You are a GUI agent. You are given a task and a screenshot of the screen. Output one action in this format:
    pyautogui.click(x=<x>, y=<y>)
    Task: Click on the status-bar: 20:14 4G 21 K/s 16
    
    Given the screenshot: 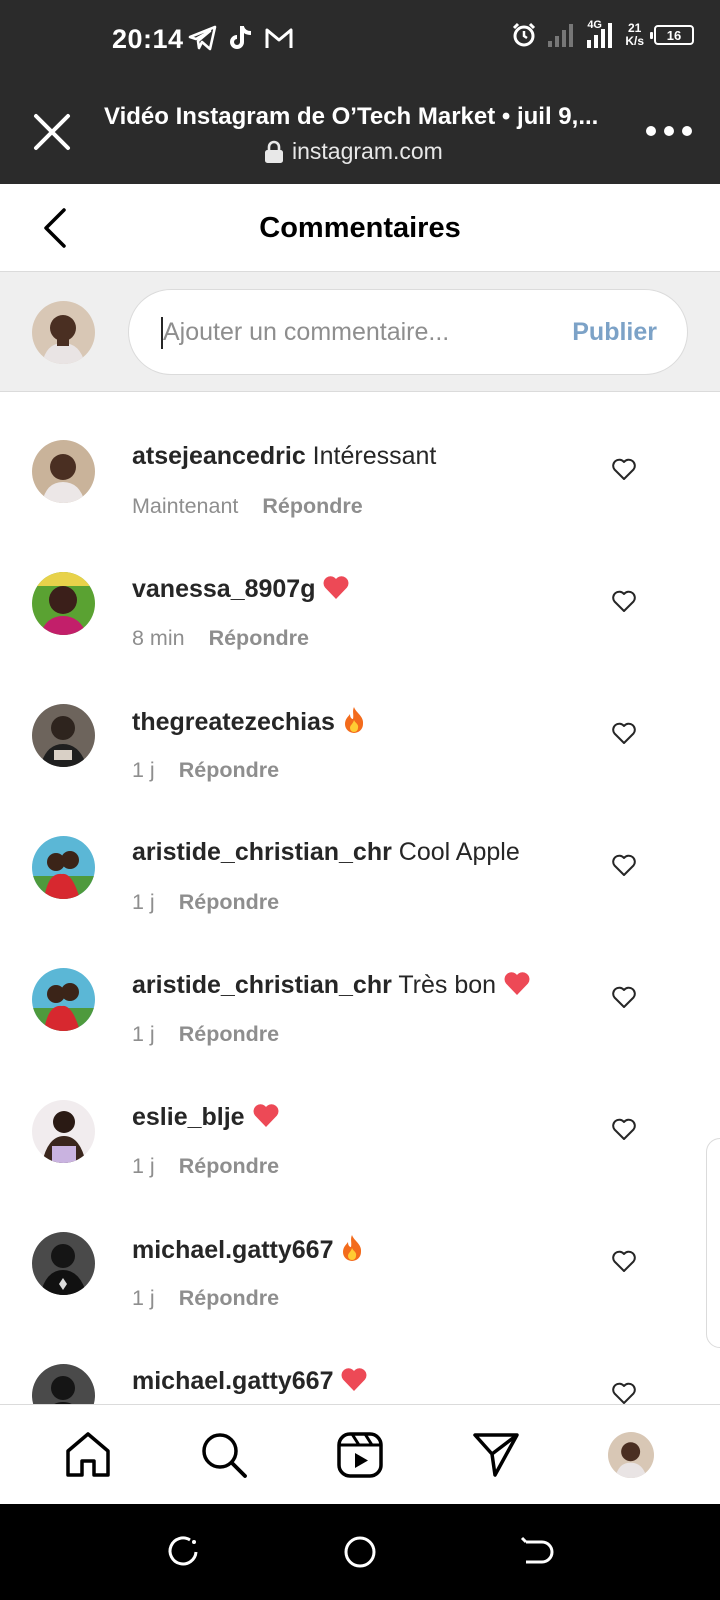 What is the action you would take?
    pyautogui.click(x=360, y=41)
    